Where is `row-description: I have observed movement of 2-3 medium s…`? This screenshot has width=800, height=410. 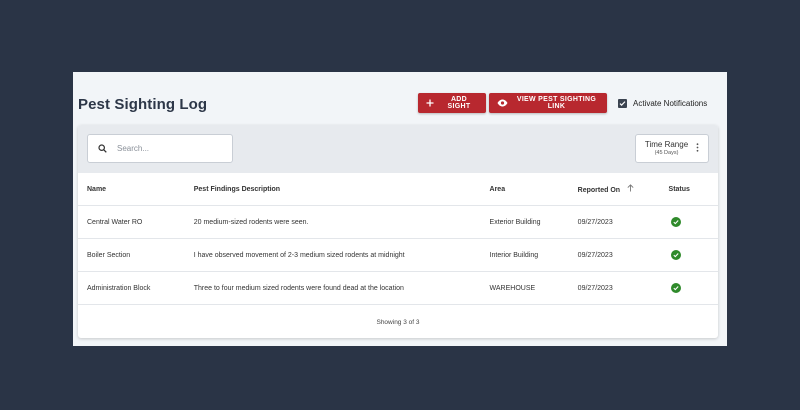 row-description: I have observed movement of 2-3 medium s… is located at coordinates (341, 255).